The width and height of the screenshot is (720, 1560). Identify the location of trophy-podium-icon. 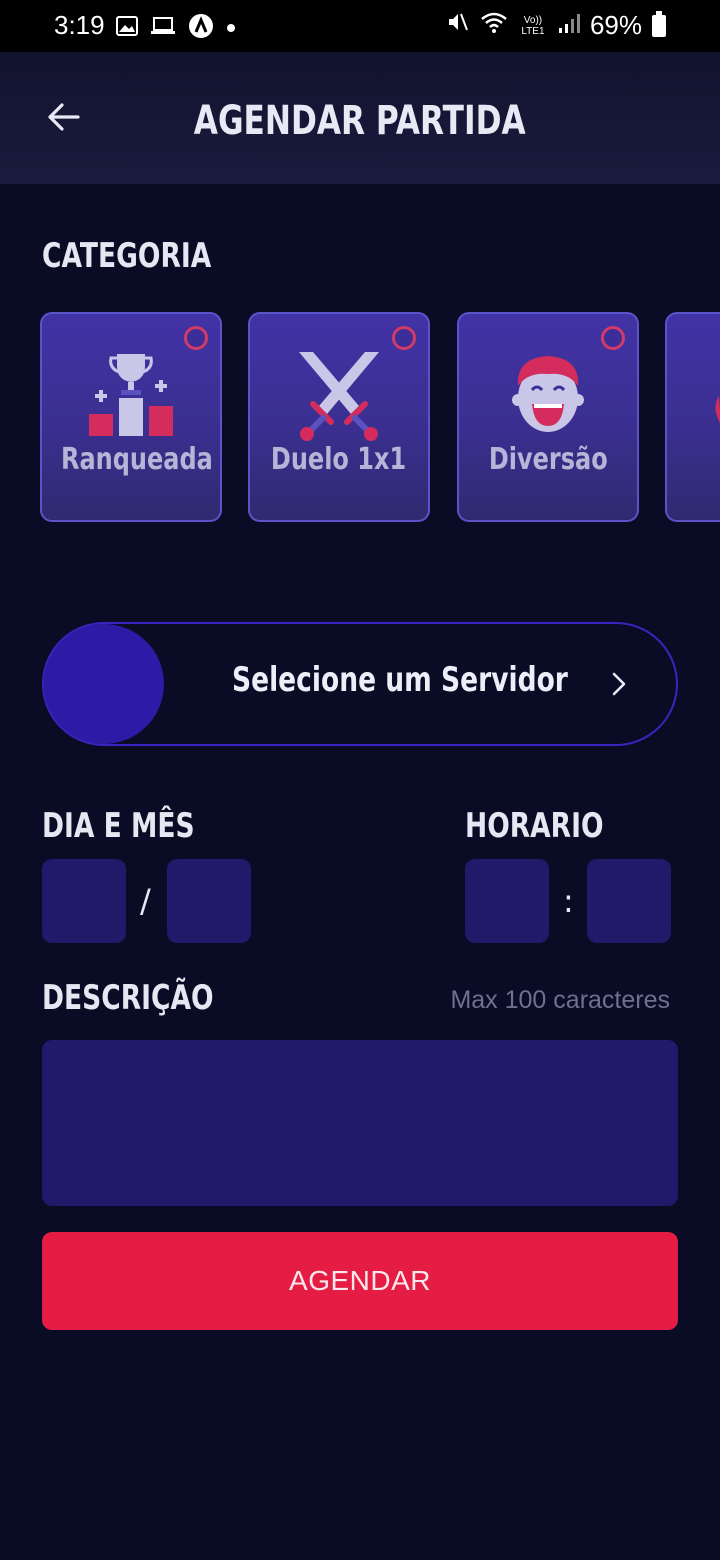
(131, 394).